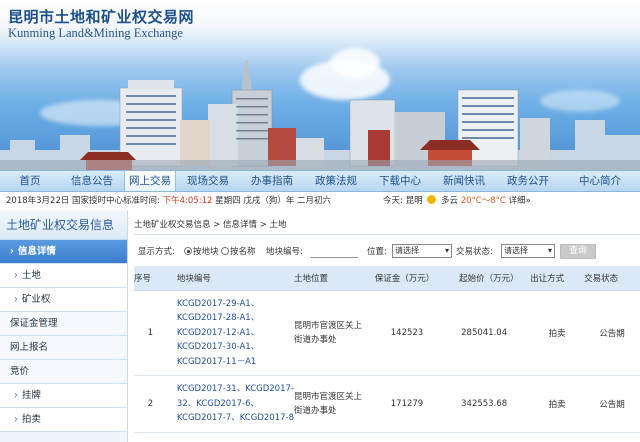  I want to click on sidebar-item-mining-rights: 矿业权, so click(63, 300).